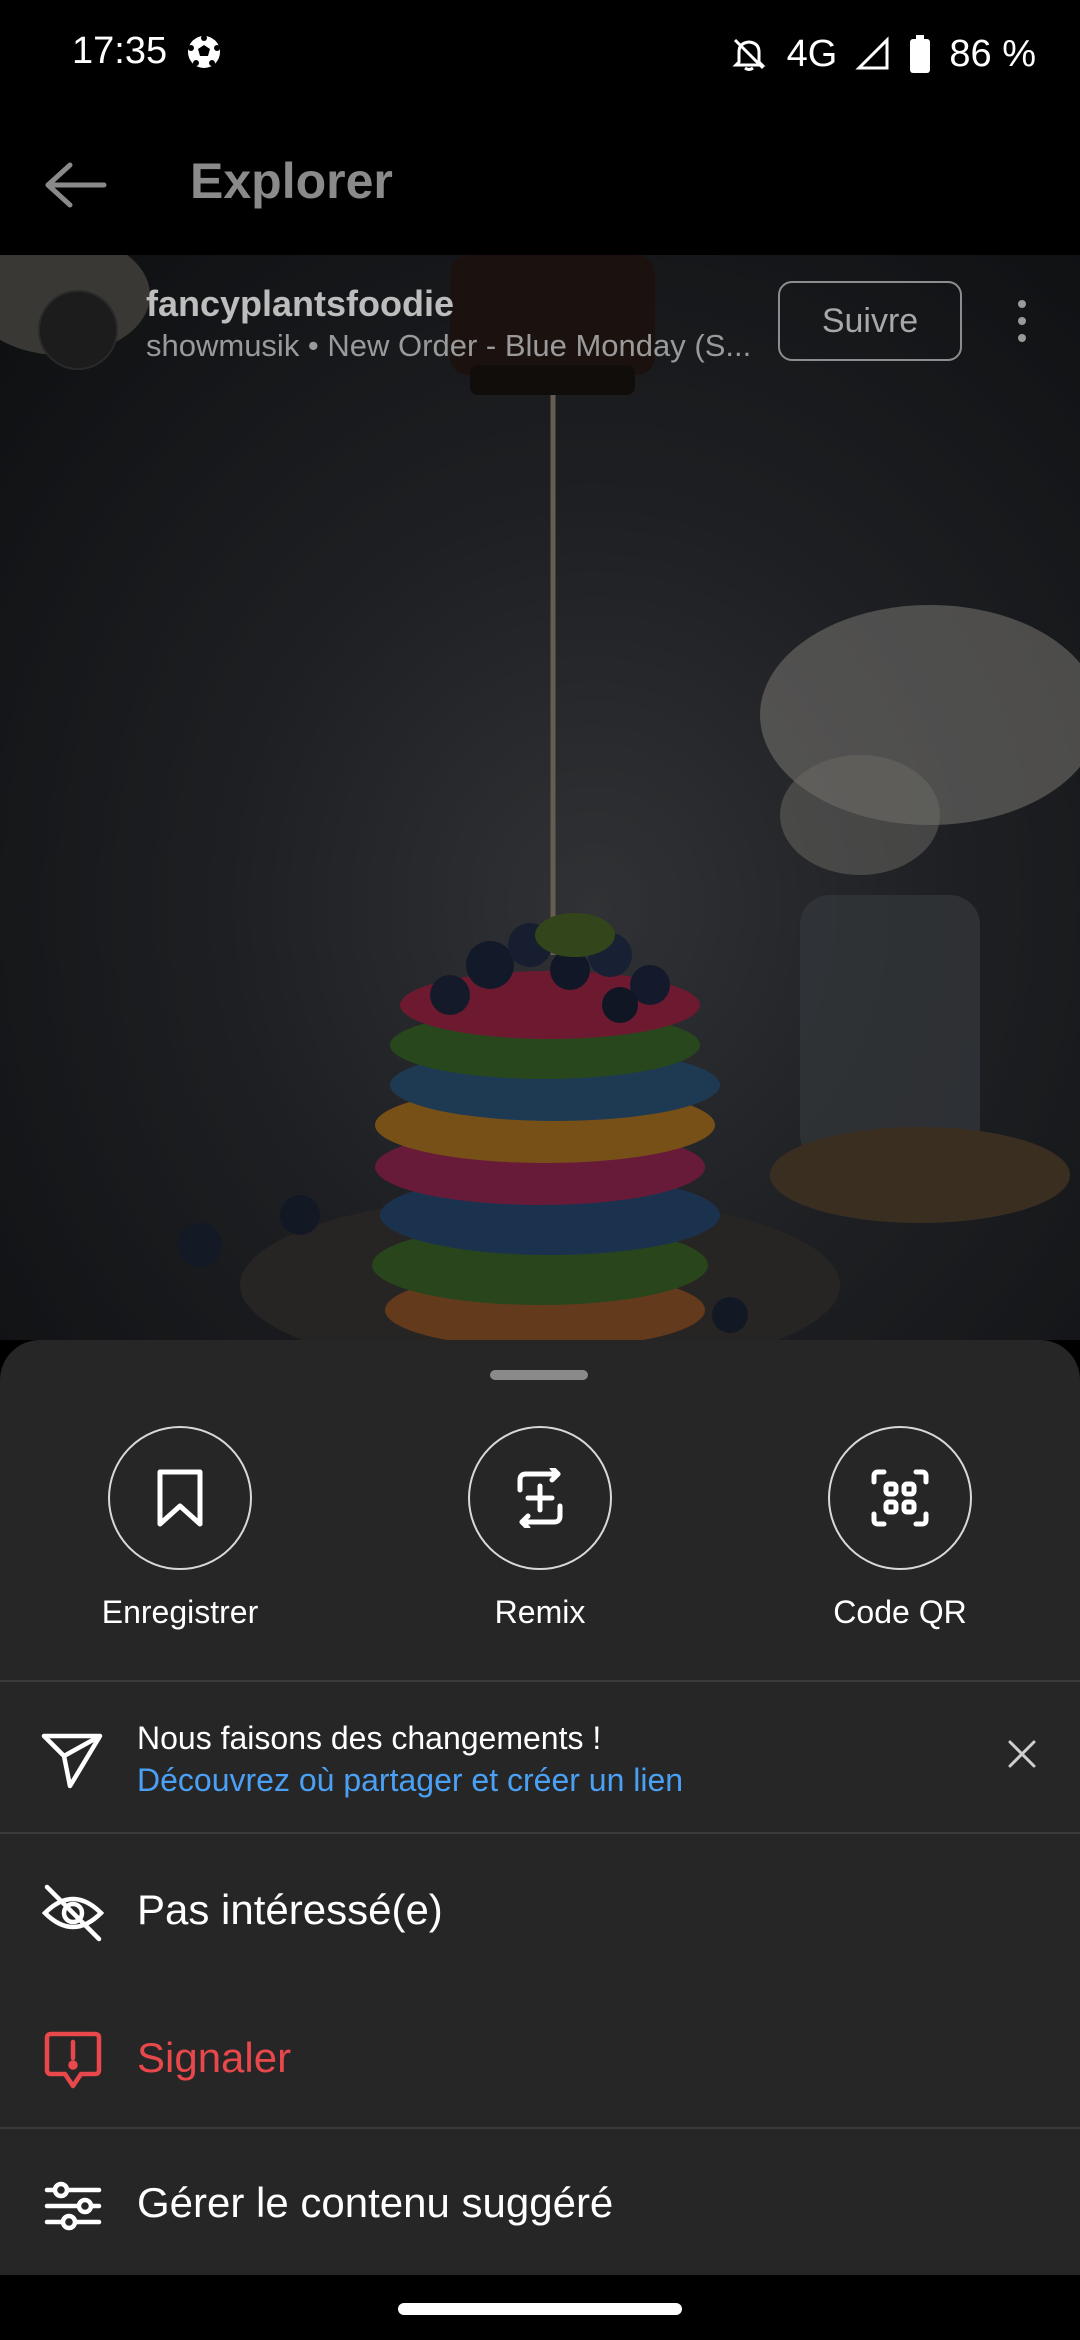 The width and height of the screenshot is (1080, 2340). Describe the element at coordinates (1022, 1754) in the screenshot. I see `close-icon` at that location.